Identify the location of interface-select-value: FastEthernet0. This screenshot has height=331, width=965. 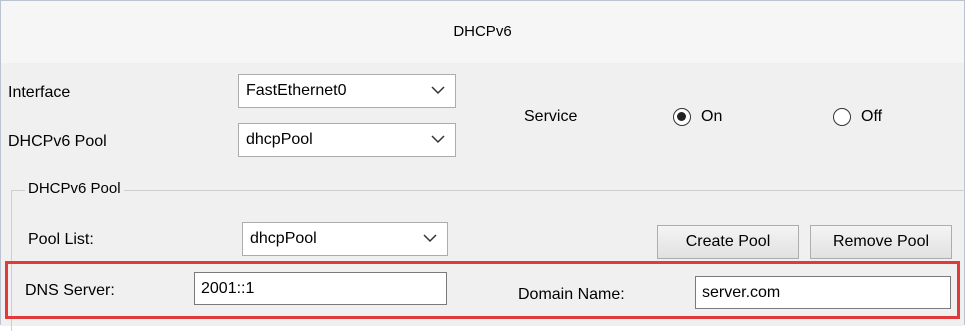
(296, 90).